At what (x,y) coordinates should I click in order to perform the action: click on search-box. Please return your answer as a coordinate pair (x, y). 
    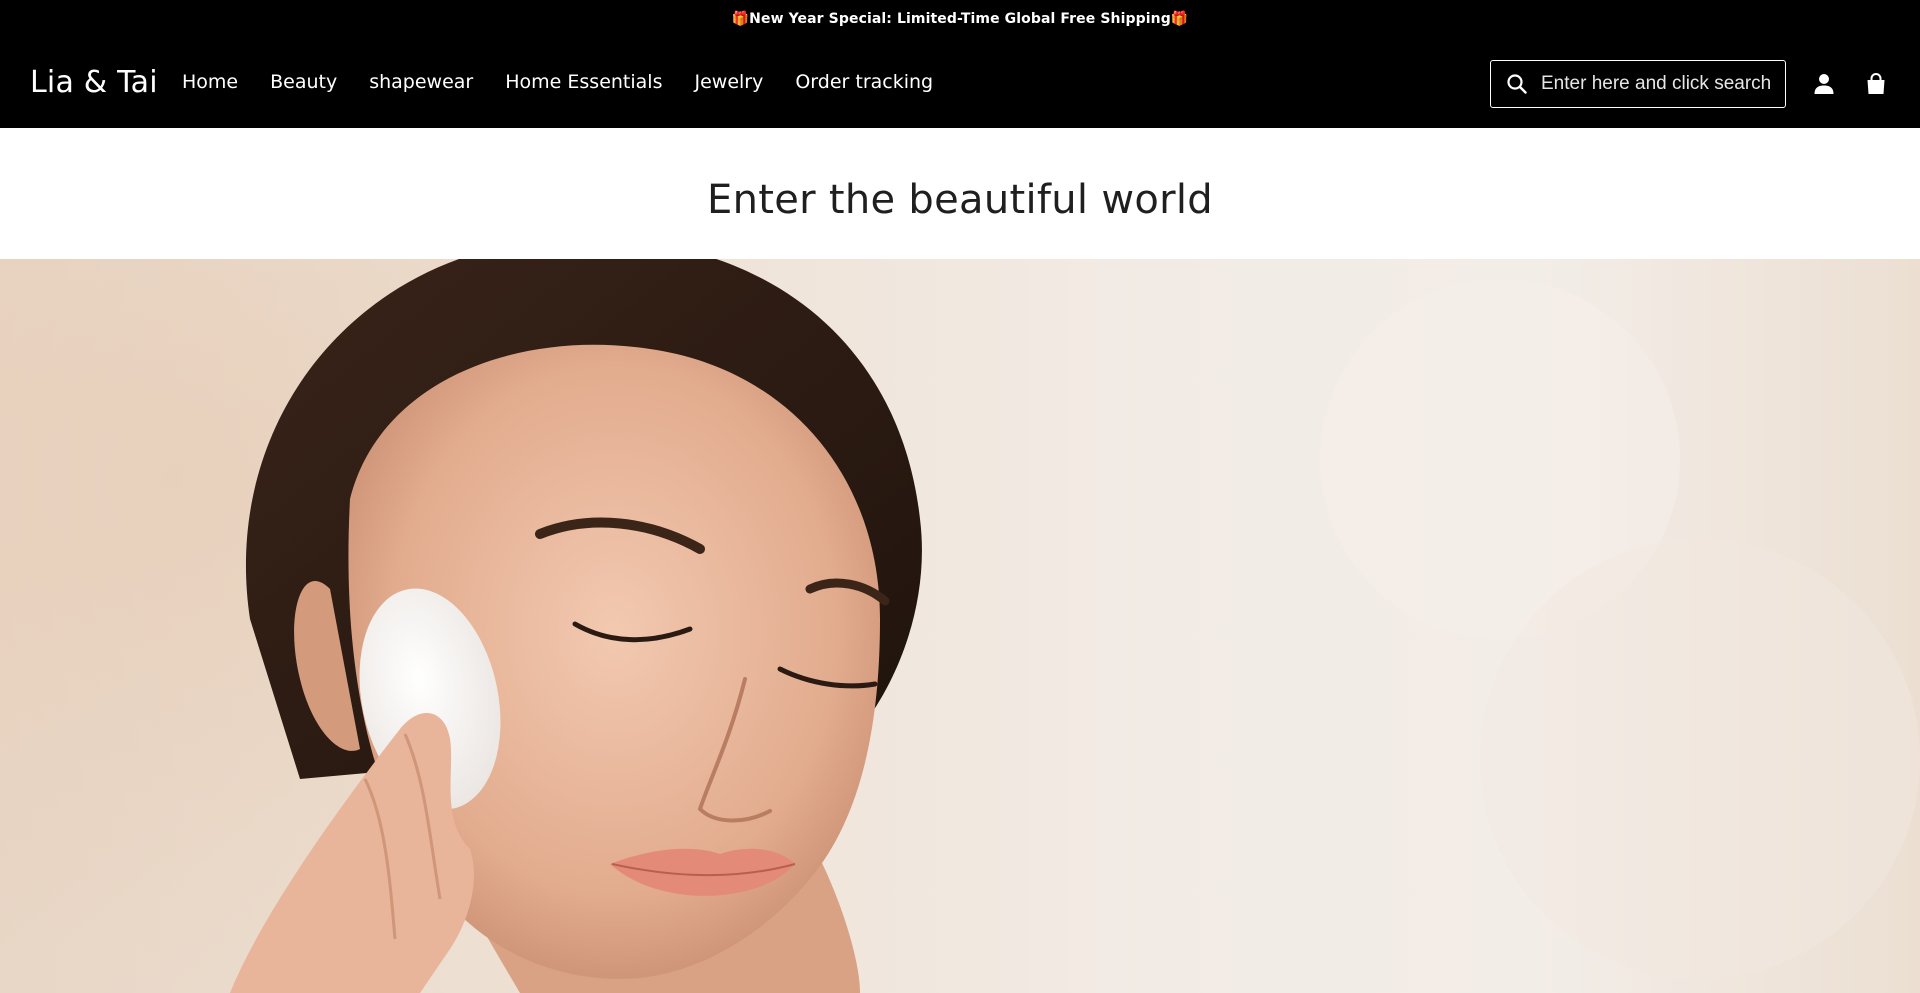
    Looking at the image, I should click on (1638, 84).